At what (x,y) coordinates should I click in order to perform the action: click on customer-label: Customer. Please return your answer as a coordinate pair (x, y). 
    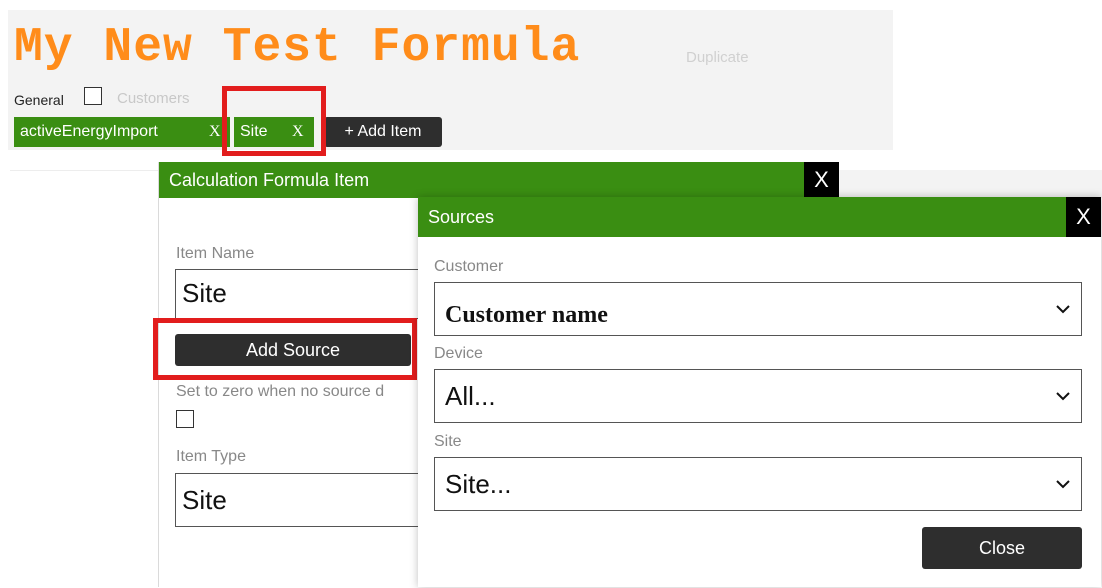
    Looking at the image, I should click on (469, 266).